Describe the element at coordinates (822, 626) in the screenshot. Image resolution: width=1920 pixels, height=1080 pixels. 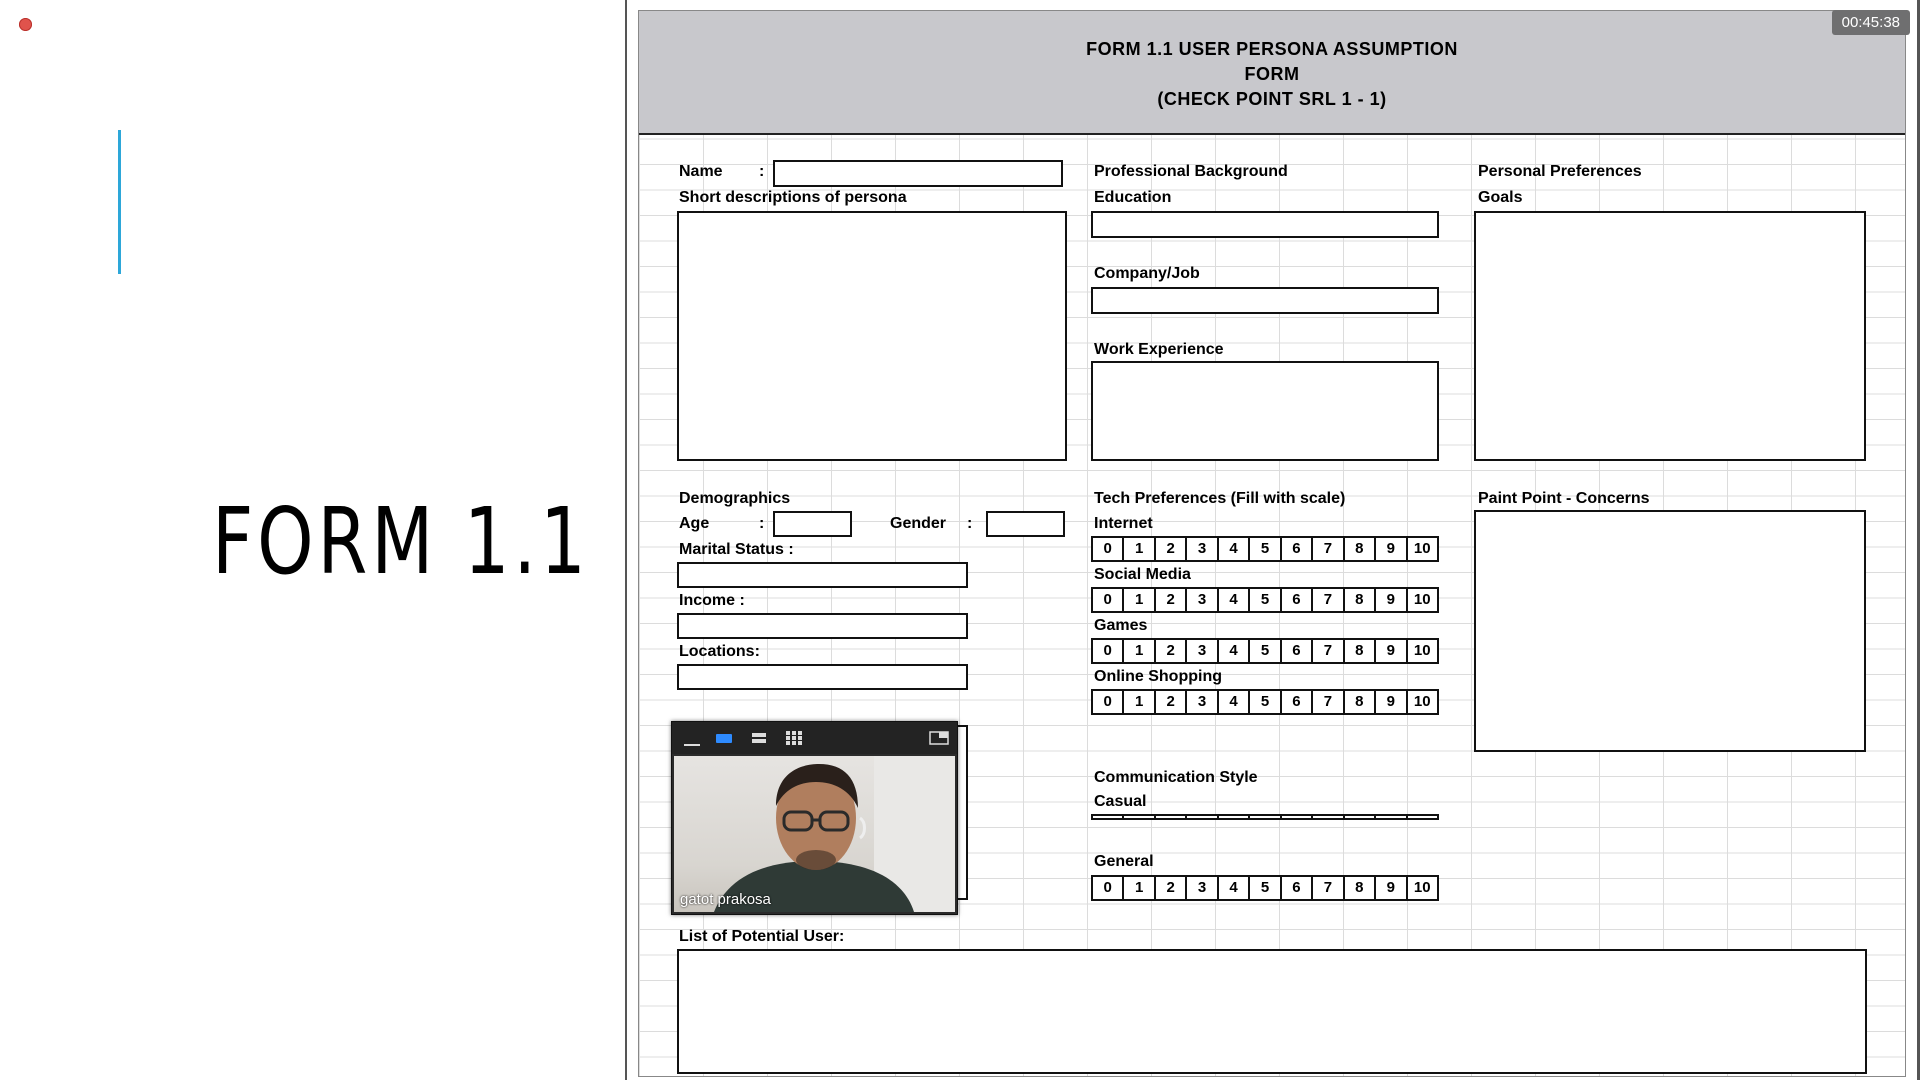
I see `income-field` at that location.